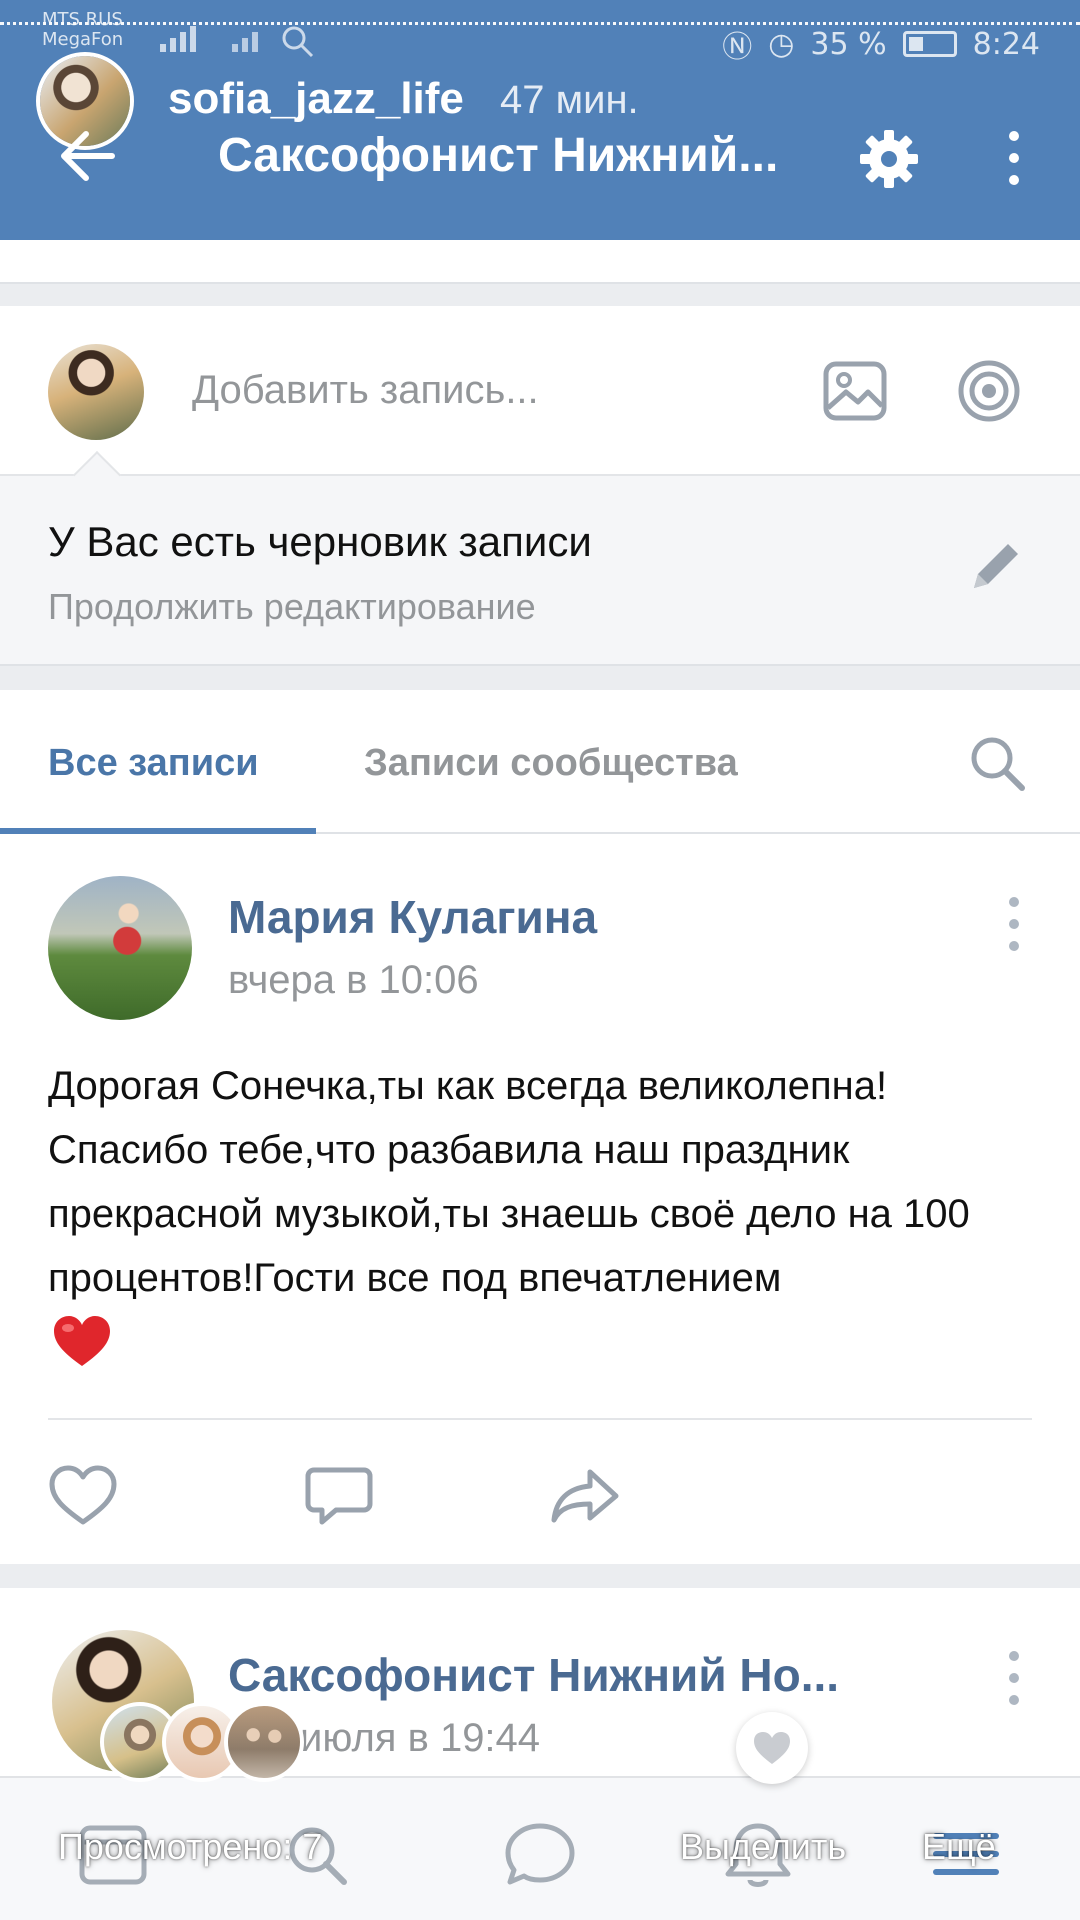  Describe the element at coordinates (540, 1855) in the screenshot. I see `messages-icon` at that location.